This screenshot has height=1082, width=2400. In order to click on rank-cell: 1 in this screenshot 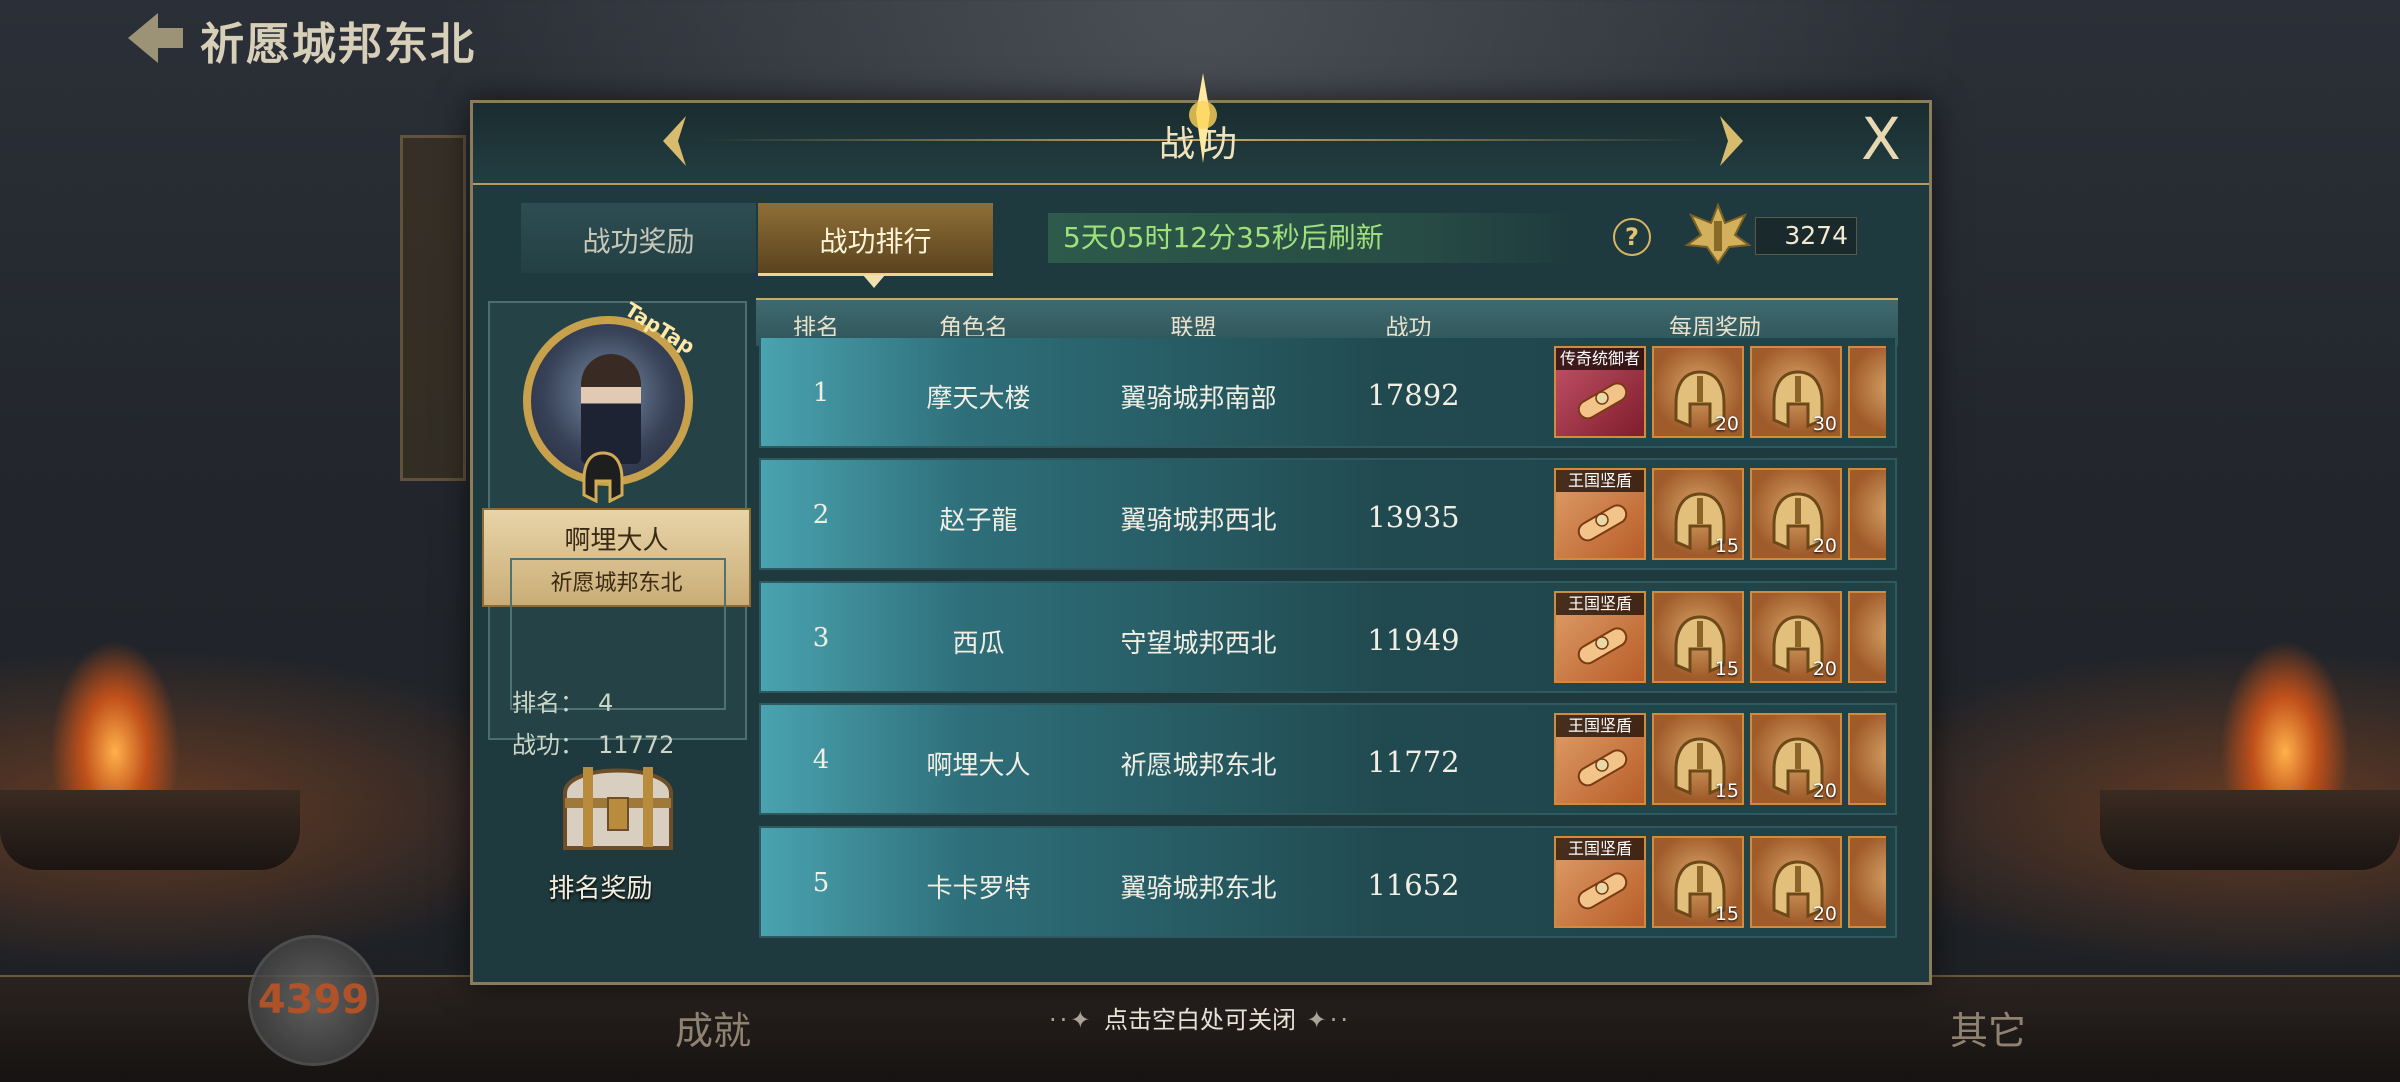, I will do `click(821, 393)`.